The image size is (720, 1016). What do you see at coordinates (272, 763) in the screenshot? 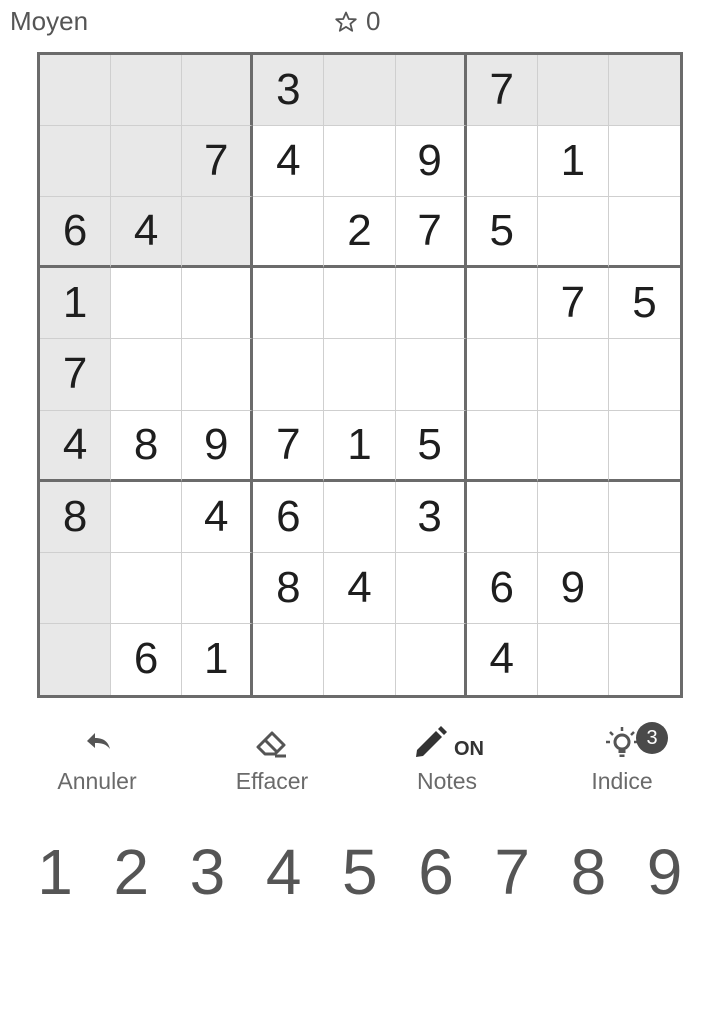
I see `erase-button: Effacer` at bounding box center [272, 763].